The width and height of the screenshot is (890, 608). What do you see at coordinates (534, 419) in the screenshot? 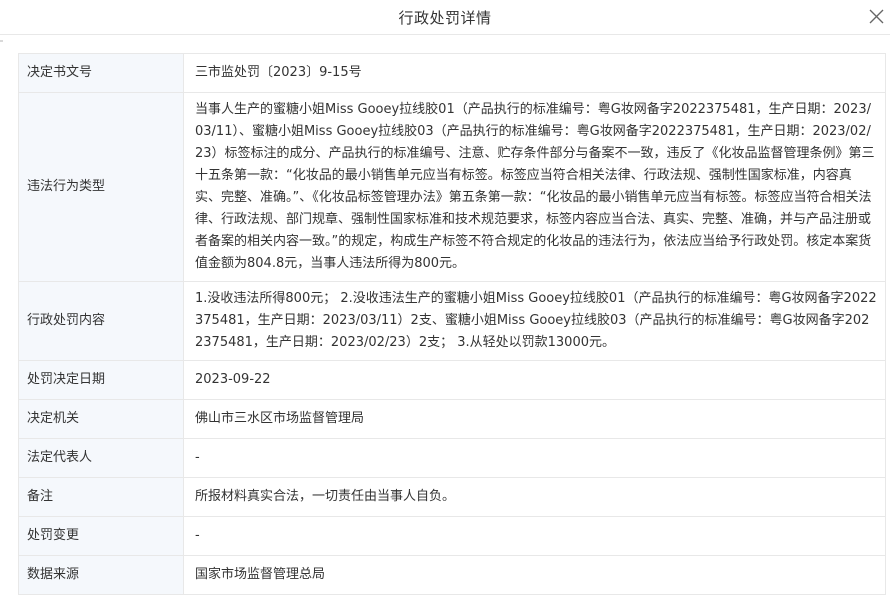
I see `row-value-authority: 佛山市三水区市场监督管理局` at bounding box center [534, 419].